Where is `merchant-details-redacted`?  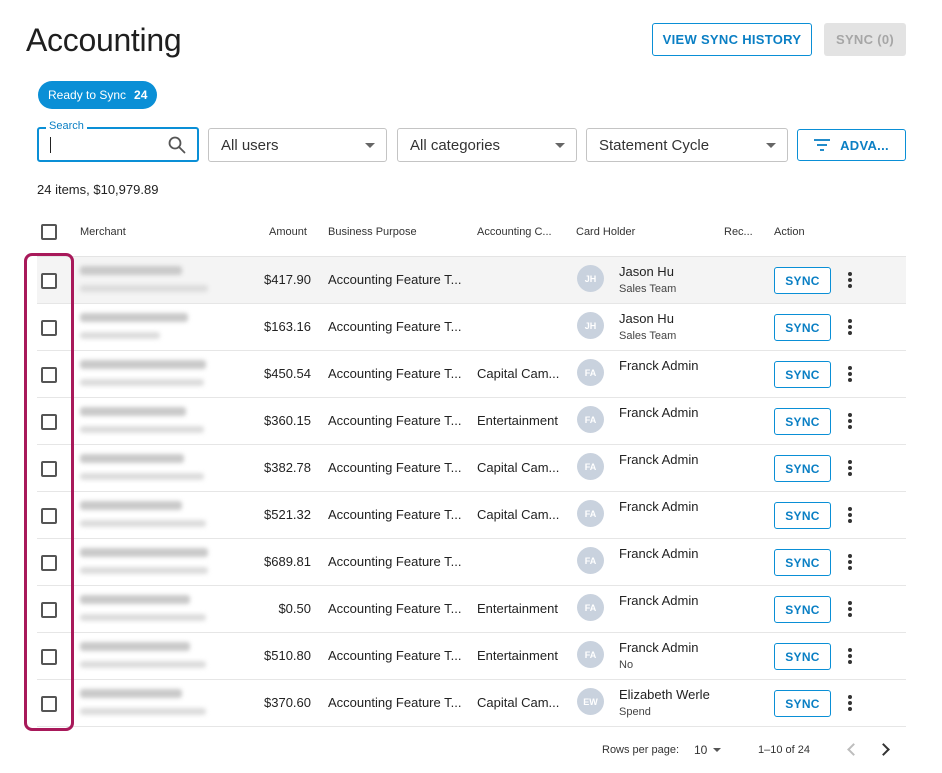
merchant-details-redacted is located at coordinates (142, 429).